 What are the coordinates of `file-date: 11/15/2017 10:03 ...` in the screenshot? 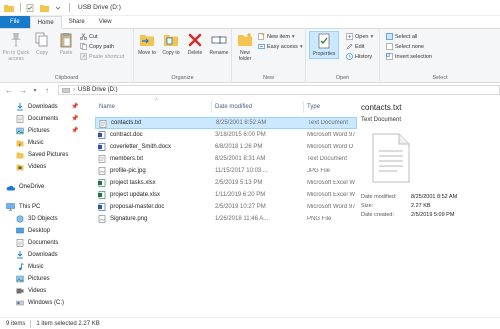 It's located at (241, 171).